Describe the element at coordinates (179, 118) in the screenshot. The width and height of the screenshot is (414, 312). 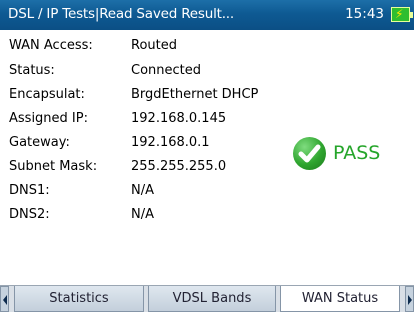
I see `field-value: 192.168.0.145` at that location.